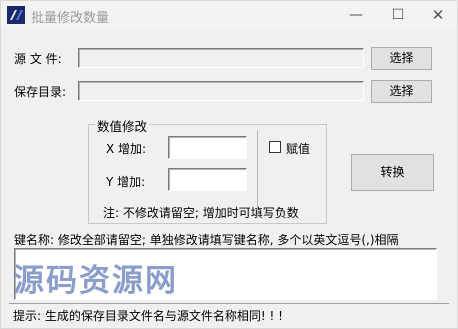  I want to click on save-dir-select-button: 选择, so click(401, 91).